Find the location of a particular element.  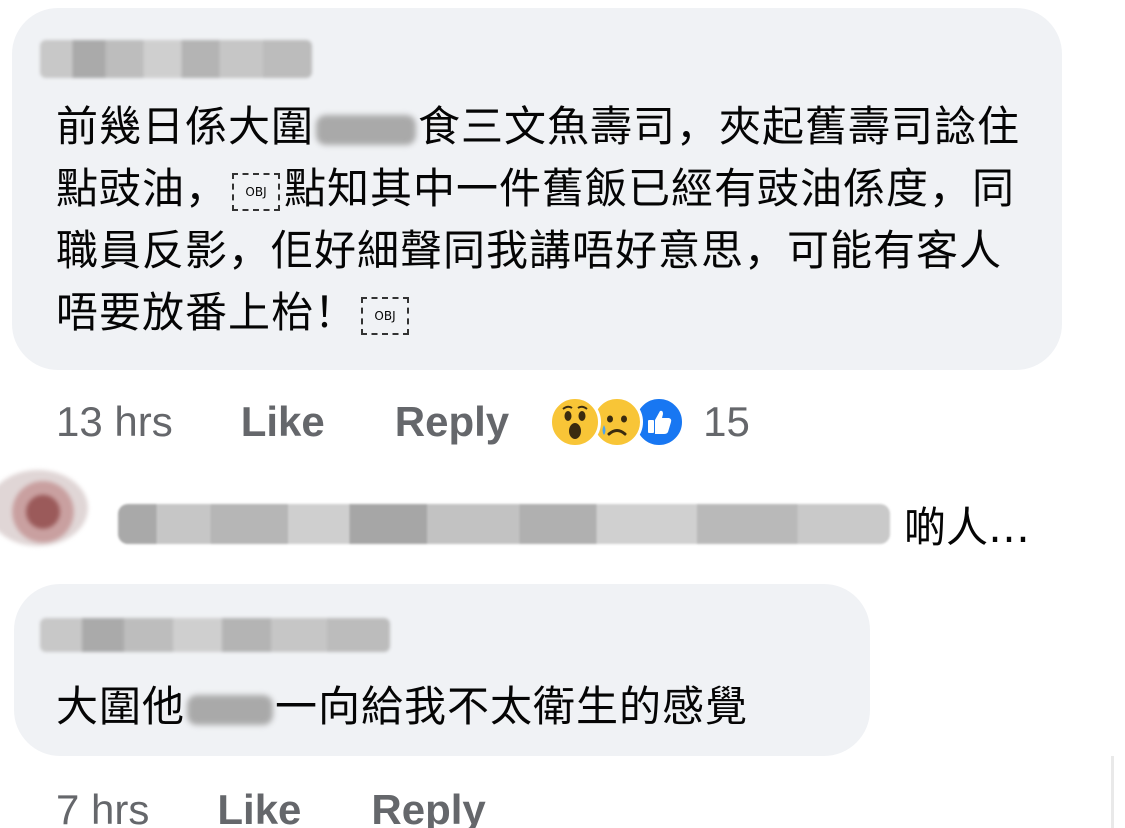

comment-actions: 7 hrs Like Reply is located at coordinates (306, 805).